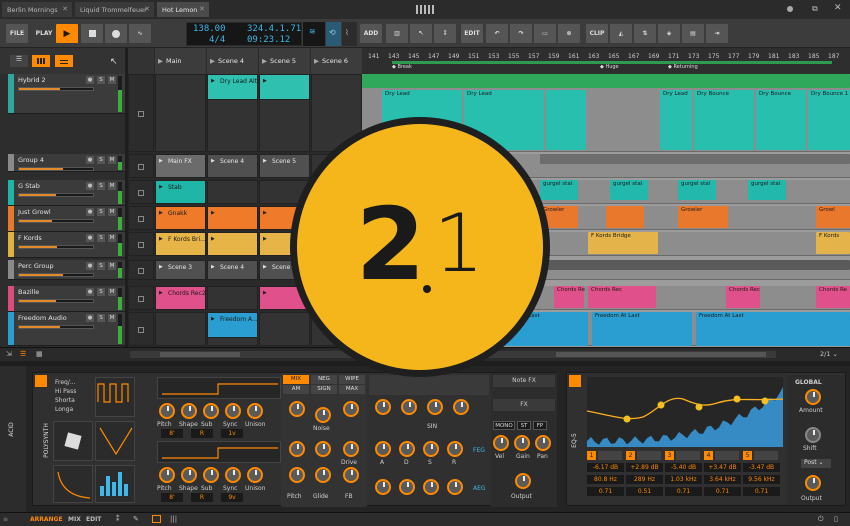 The height and width of the screenshot is (526, 850). Describe the element at coordinates (431, 487) in the screenshot. I see `aeg-s-knob` at that location.